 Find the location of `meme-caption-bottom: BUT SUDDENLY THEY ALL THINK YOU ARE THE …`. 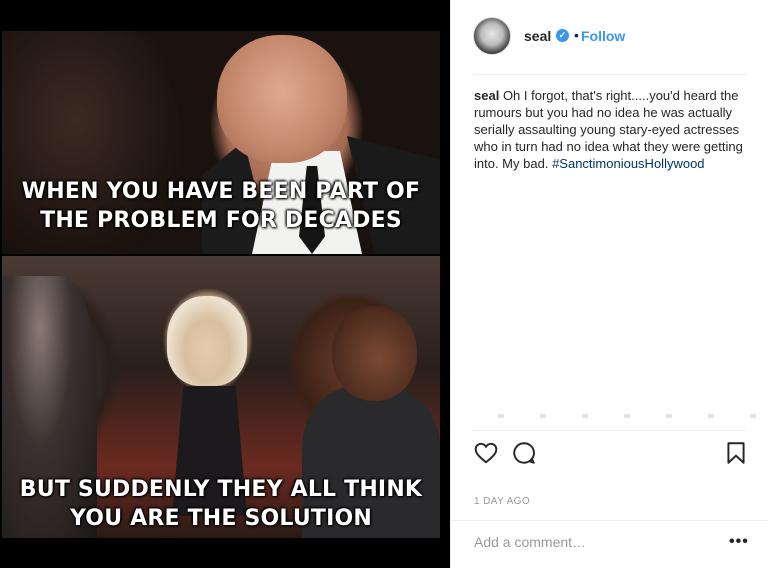

meme-caption-bottom: BUT SUDDENLY THEY ALL THINK YOU ARE THE … is located at coordinates (221, 504).